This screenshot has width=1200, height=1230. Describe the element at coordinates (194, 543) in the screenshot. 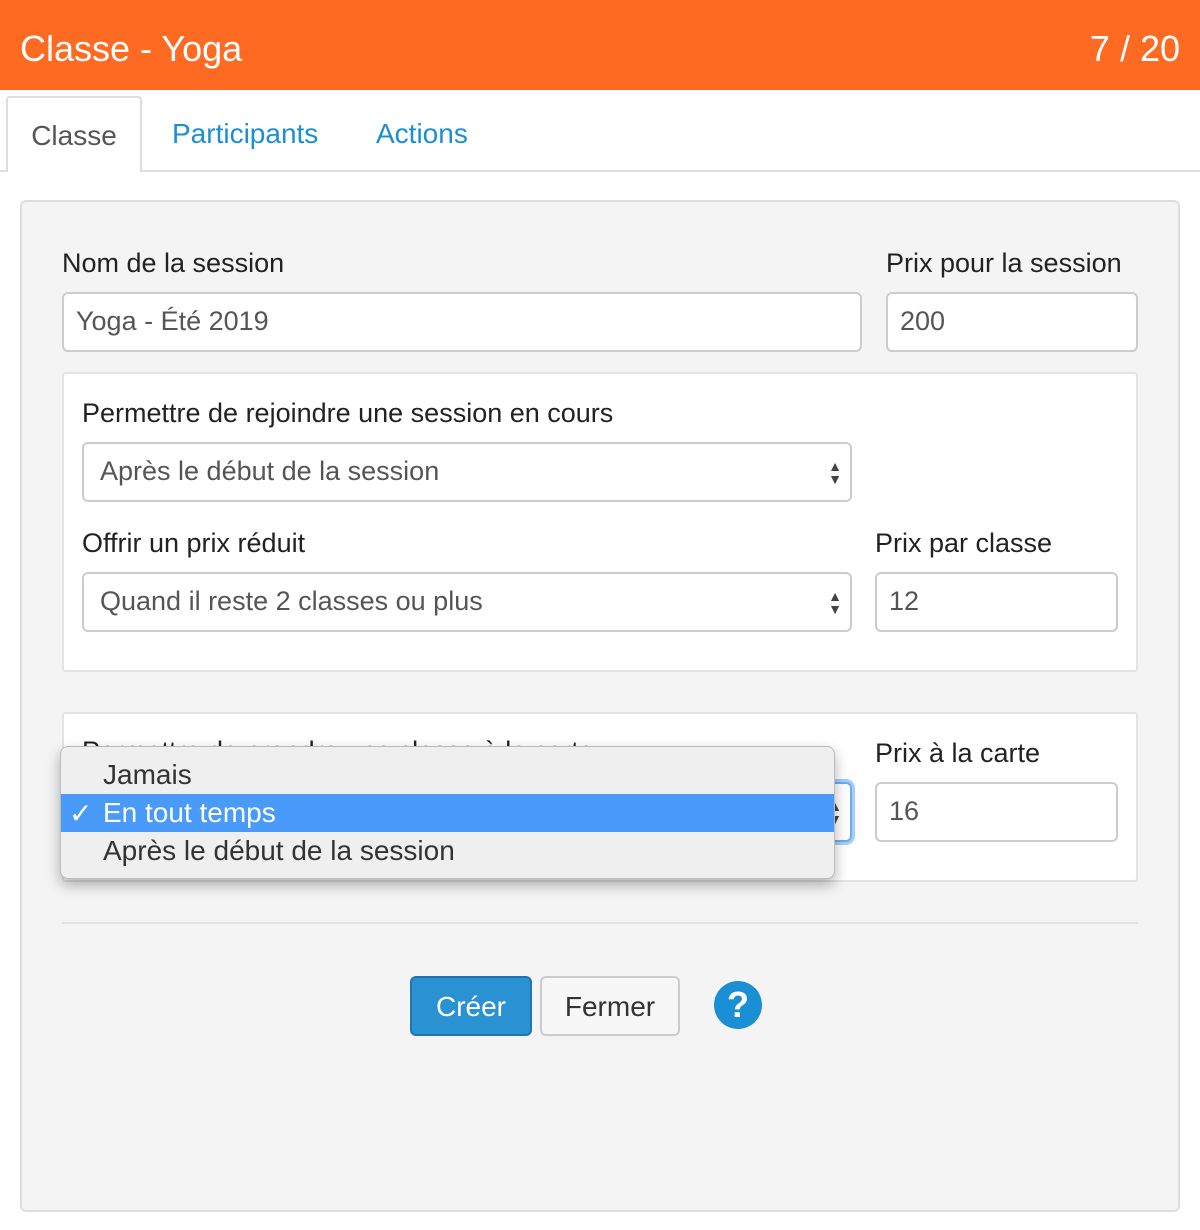

I see `discount-label: Offrir un prix réduit` at that location.